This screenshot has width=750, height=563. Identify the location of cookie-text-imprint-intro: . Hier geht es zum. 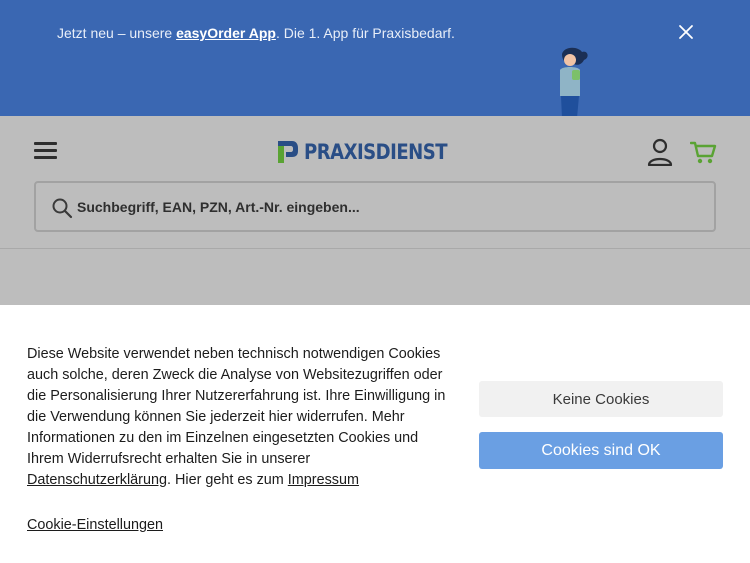
(227, 480).